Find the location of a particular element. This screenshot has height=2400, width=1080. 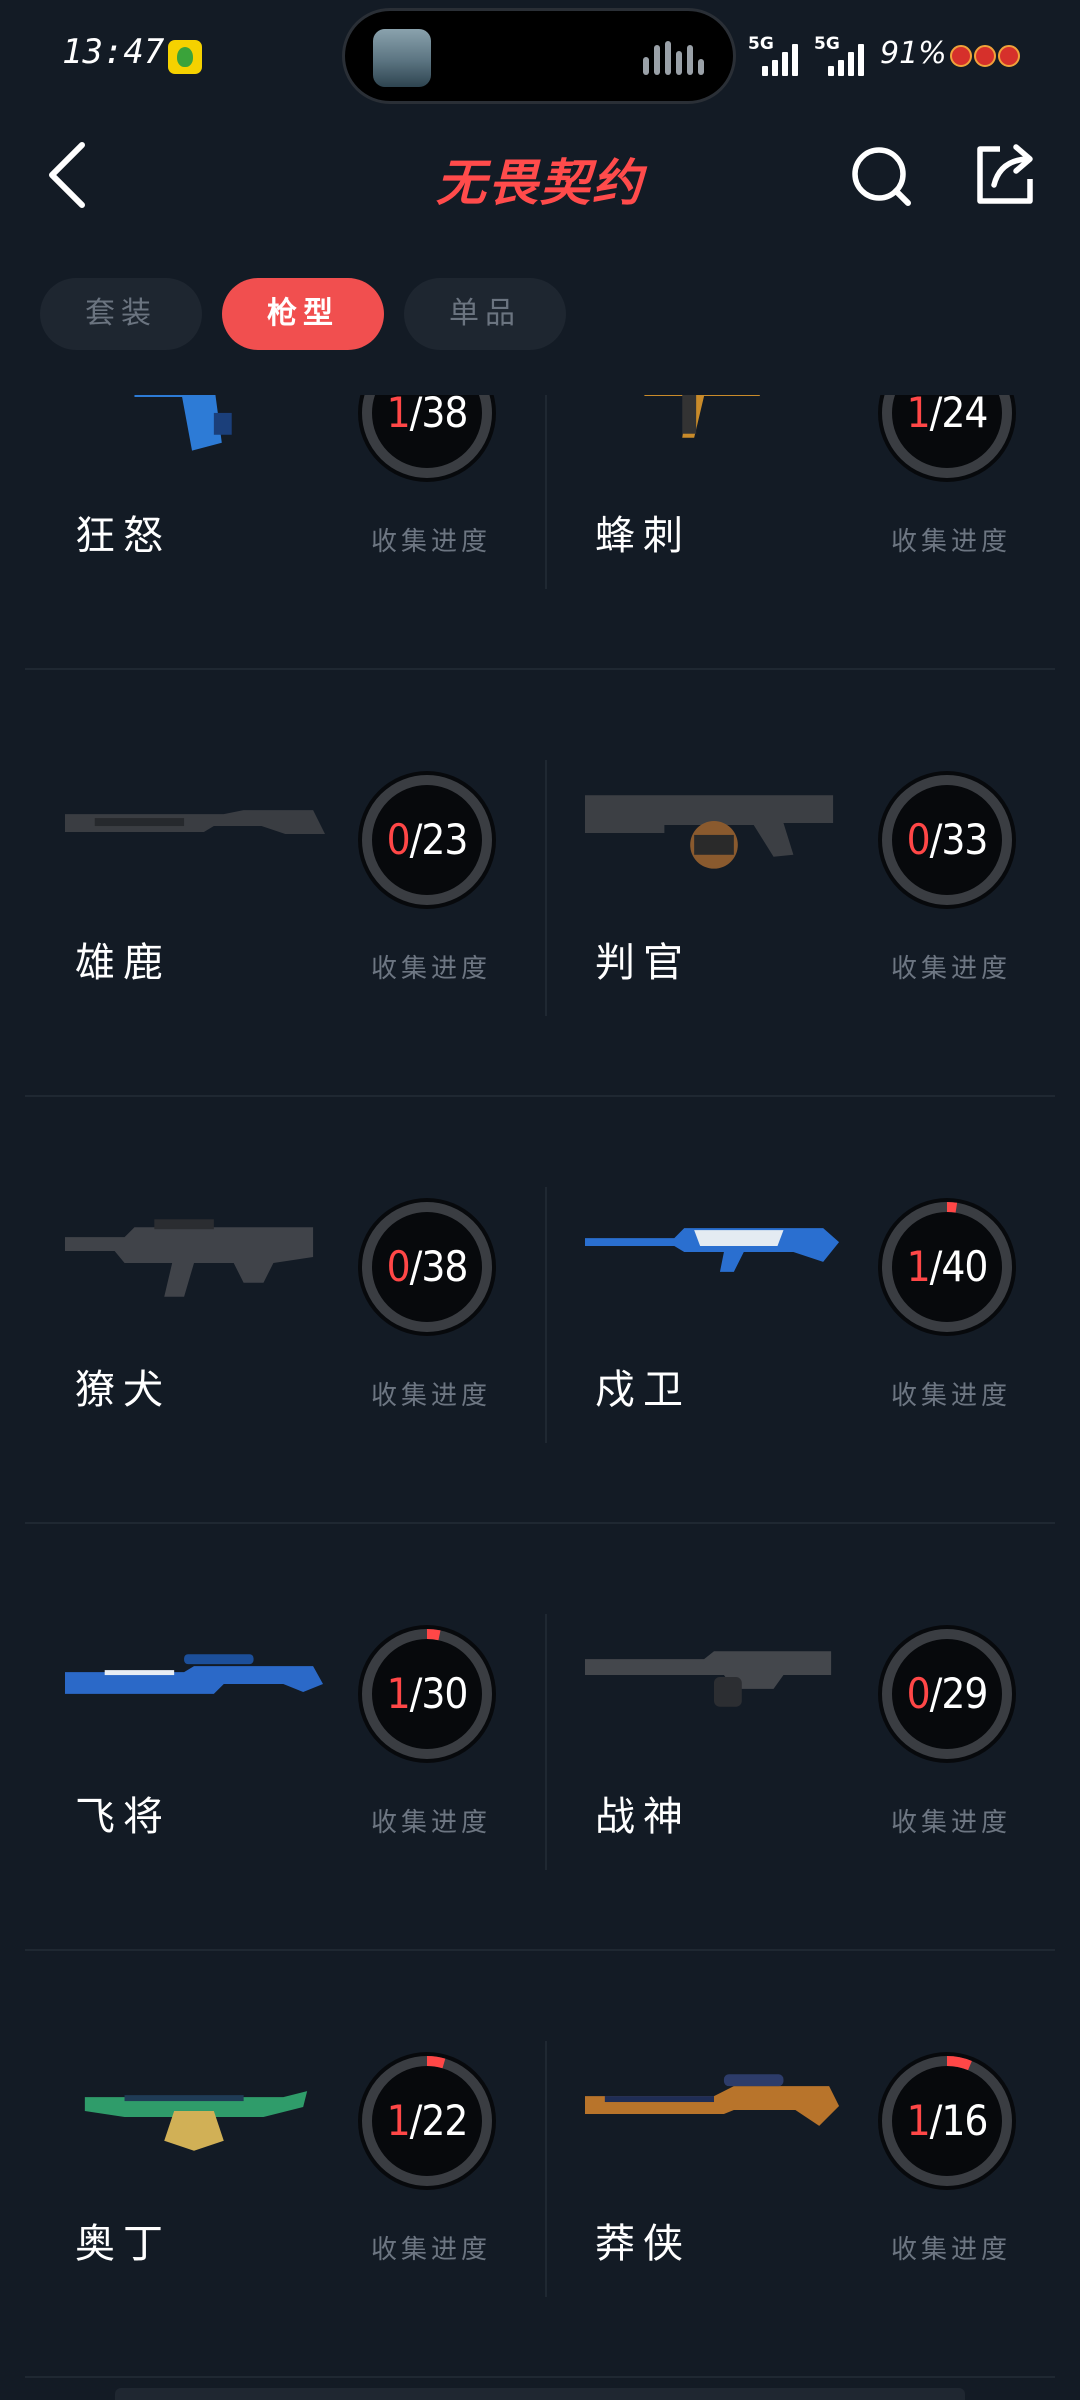

weapon-row: 1/38 狂怒 收集进度 1/24 蜂刺 收集进度 is located at coordinates (540, 537).